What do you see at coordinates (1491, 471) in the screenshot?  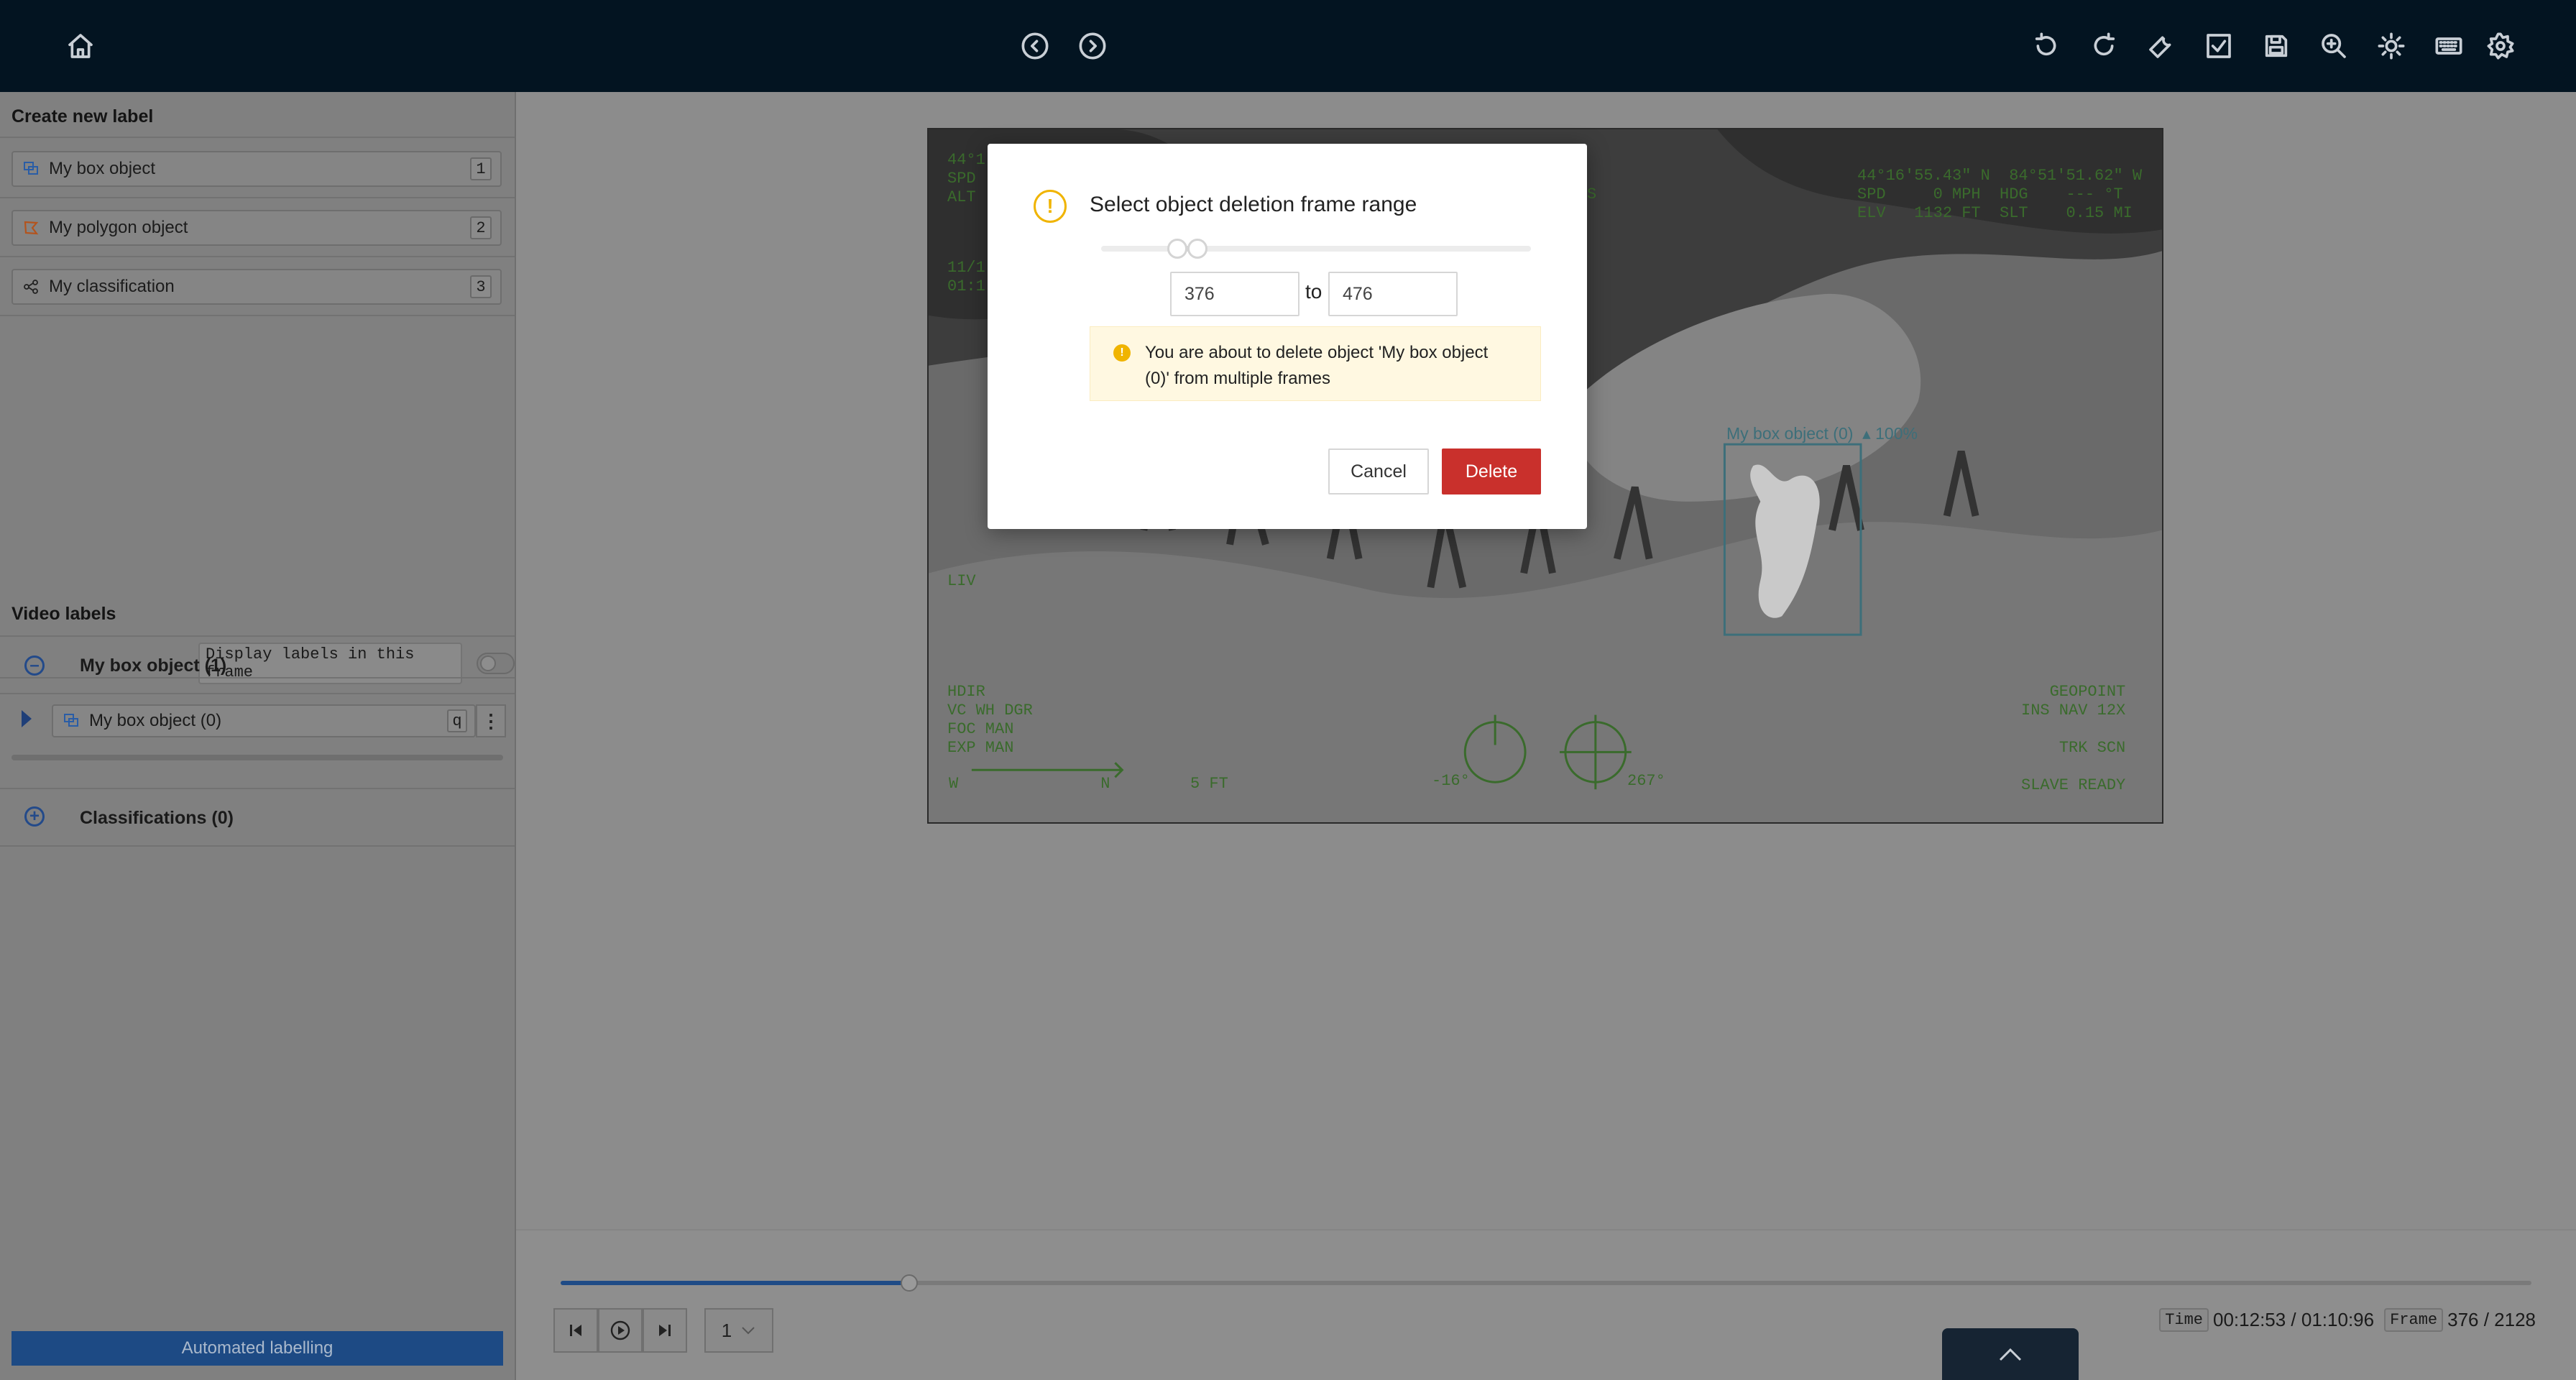 I see `delete-button: Delete` at bounding box center [1491, 471].